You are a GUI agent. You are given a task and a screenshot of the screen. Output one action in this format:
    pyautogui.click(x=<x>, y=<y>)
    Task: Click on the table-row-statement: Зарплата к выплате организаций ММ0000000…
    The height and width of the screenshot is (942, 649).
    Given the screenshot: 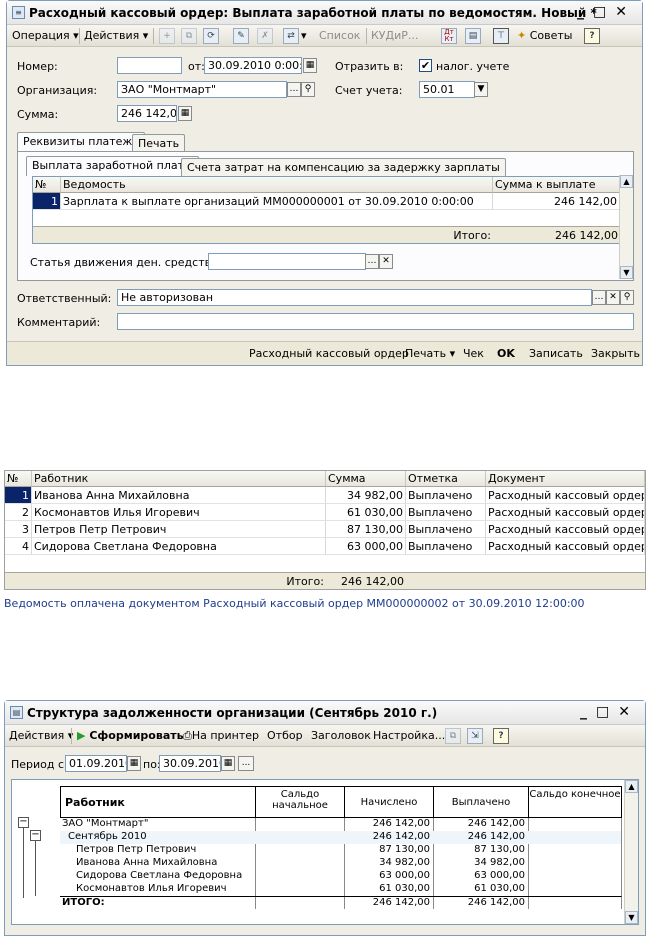 What is the action you would take?
    pyautogui.click(x=277, y=201)
    